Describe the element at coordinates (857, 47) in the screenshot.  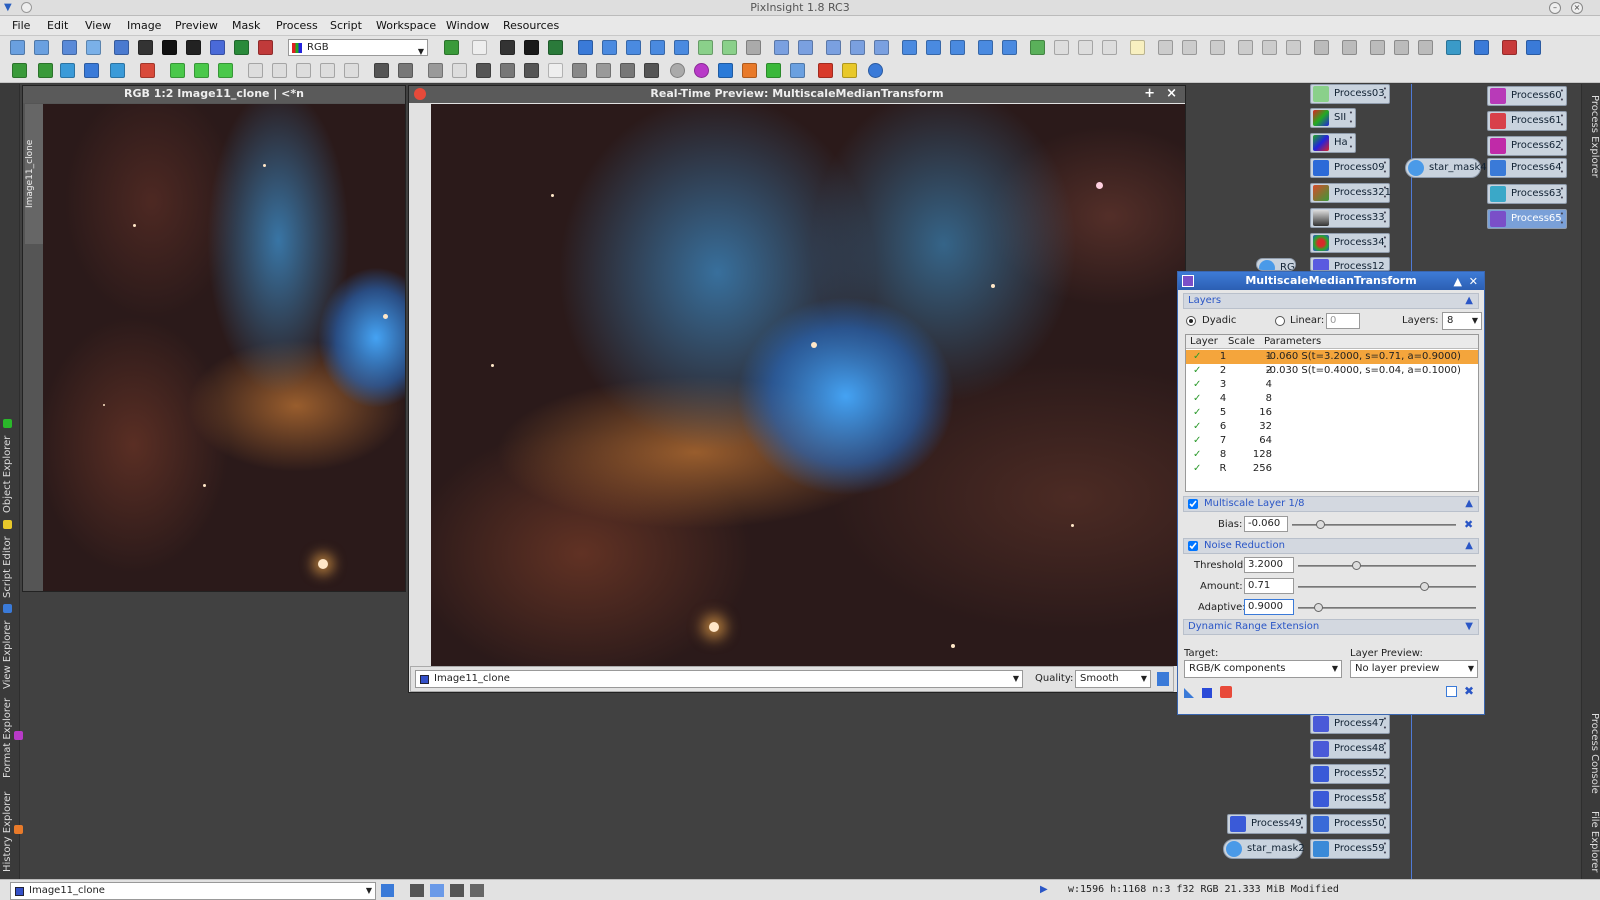
I see `zoom-2-icon` at that location.